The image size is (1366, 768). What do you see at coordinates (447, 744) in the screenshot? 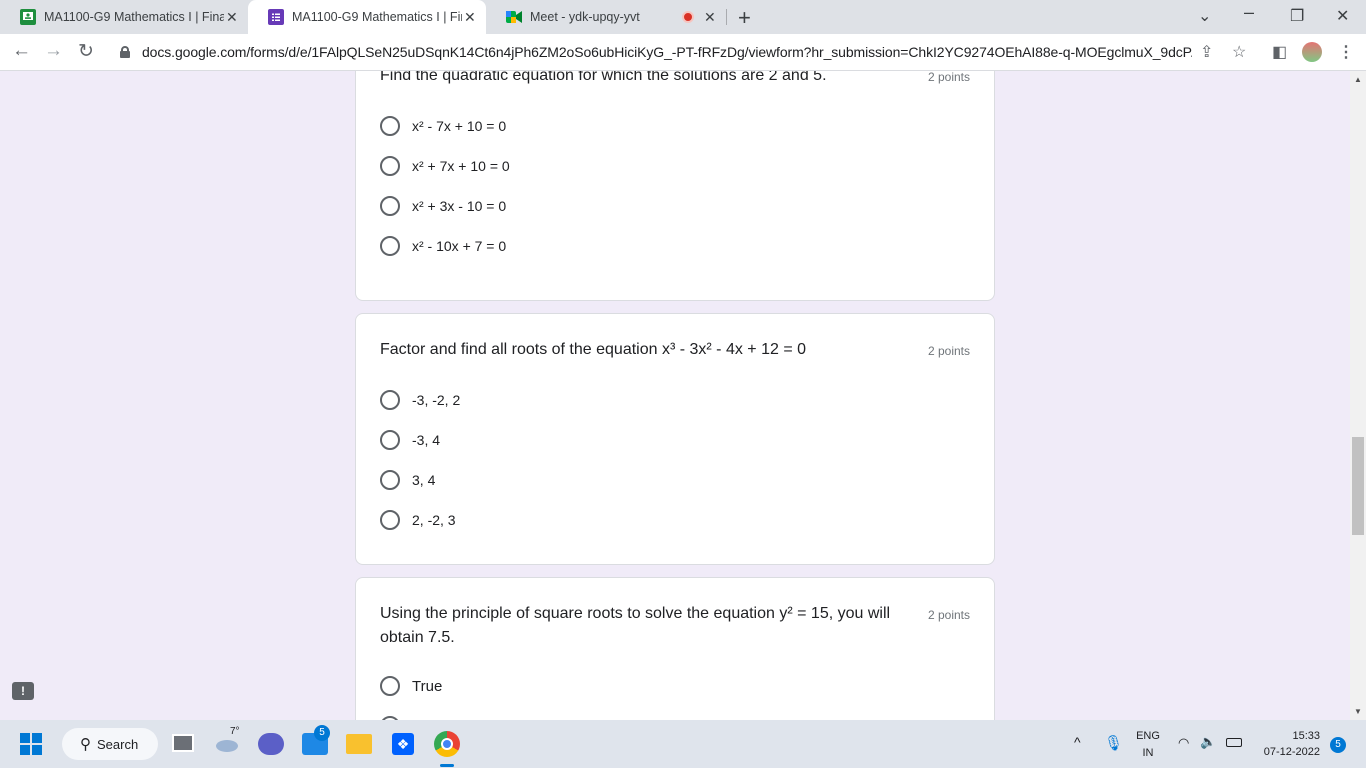
I see `chrome-icon` at bounding box center [447, 744].